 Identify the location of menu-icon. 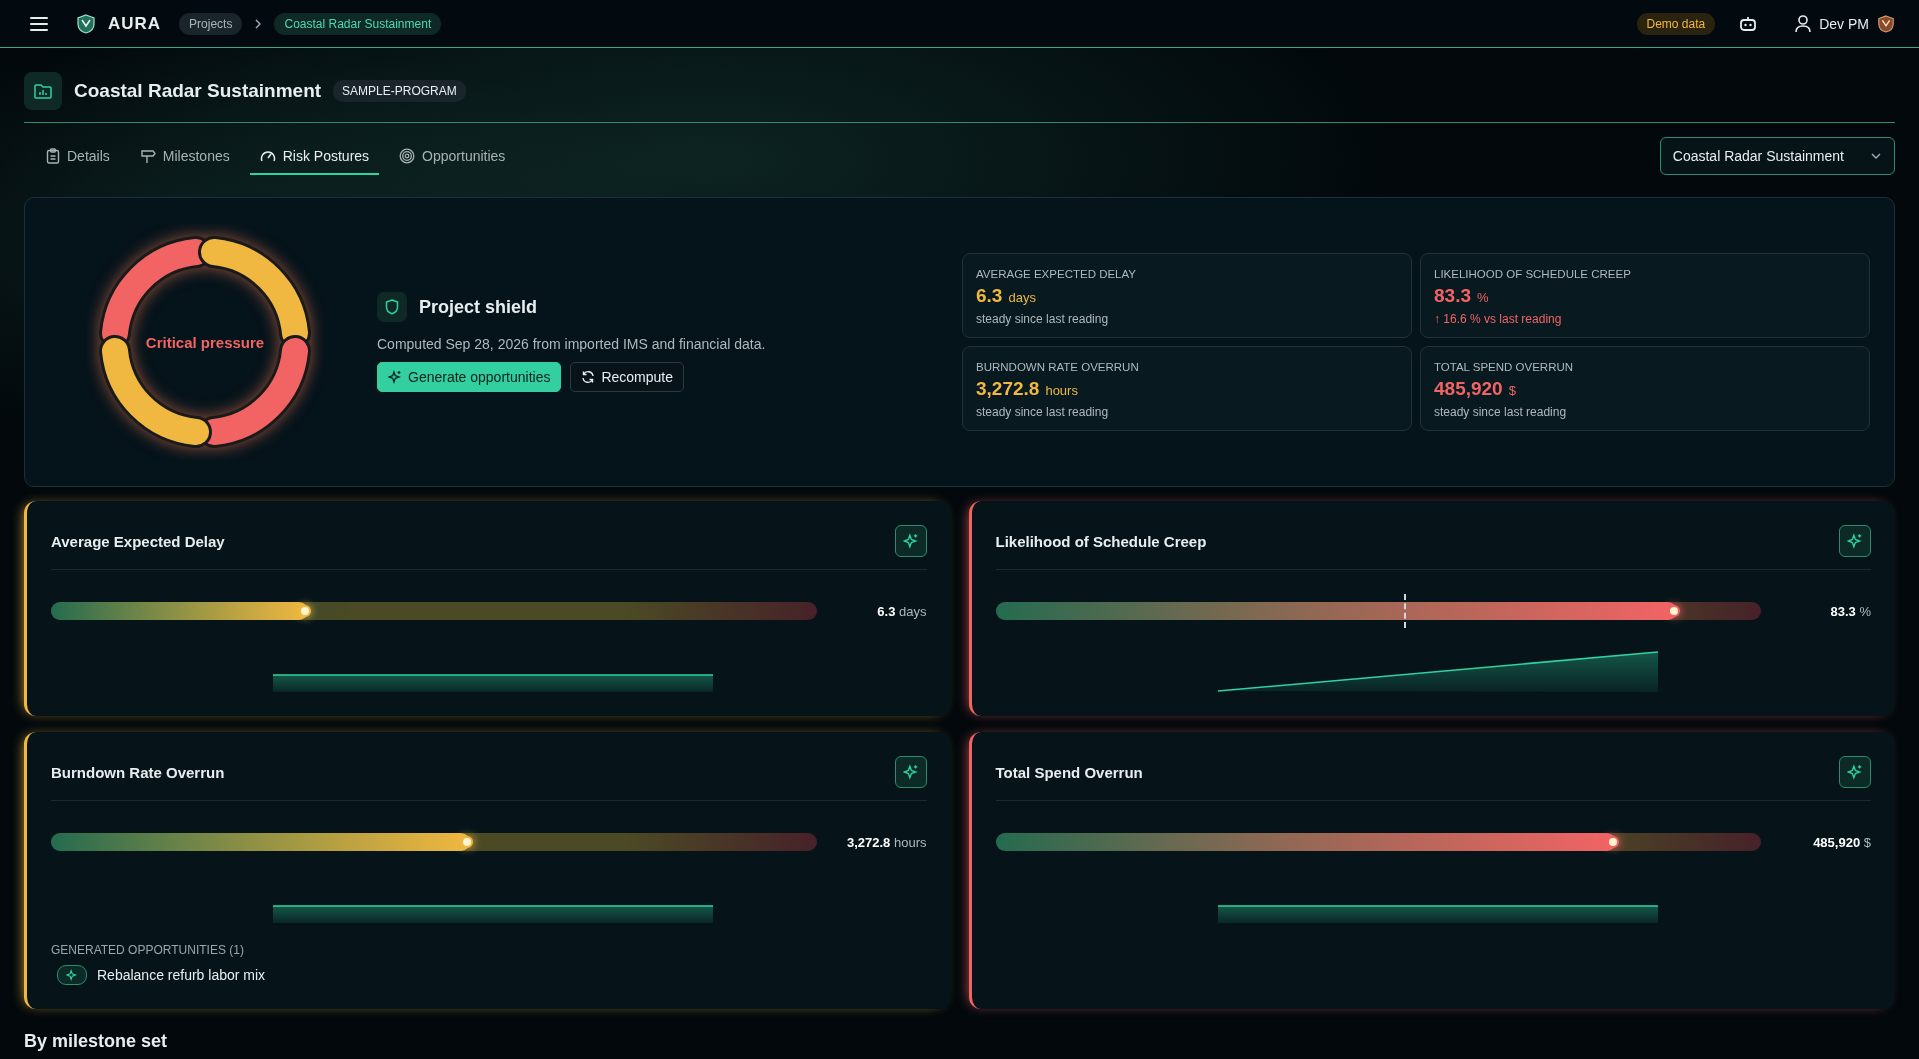
(39, 23).